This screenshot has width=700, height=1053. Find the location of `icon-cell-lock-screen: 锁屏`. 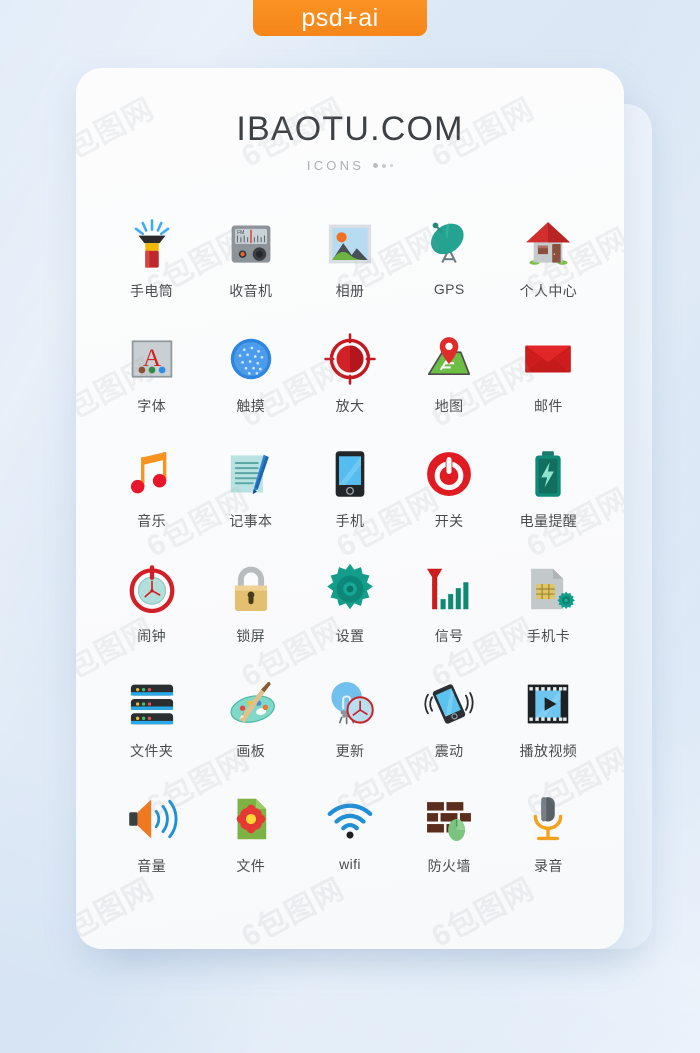

icon-cell-lock-screen: 锁屏 is located at coordinates (250, 608).